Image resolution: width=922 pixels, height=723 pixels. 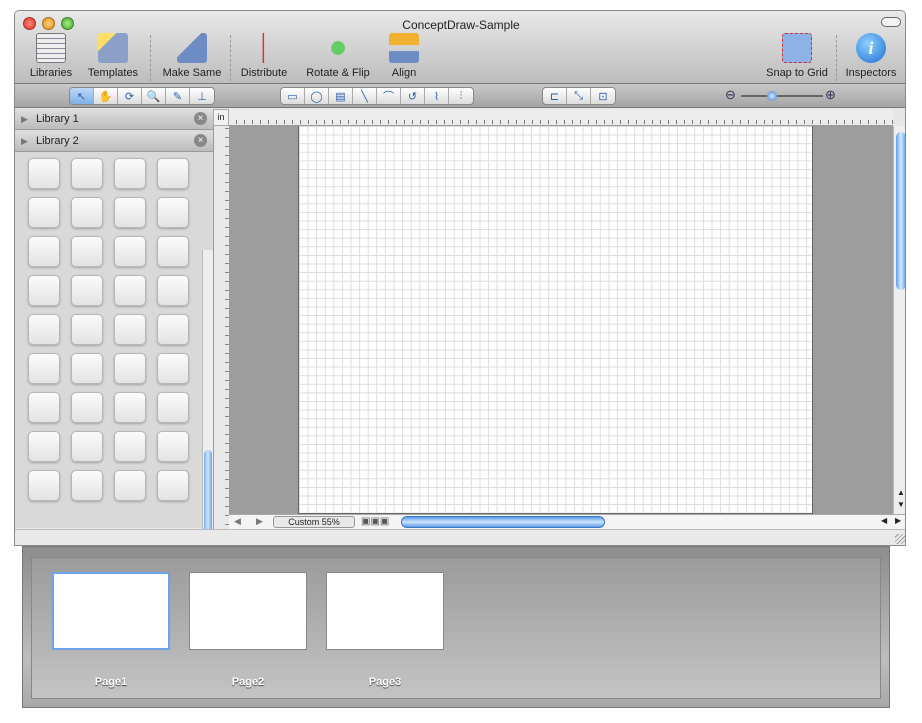 I want to click on rectangle-tool: ▭, so click(x=293, y=96).